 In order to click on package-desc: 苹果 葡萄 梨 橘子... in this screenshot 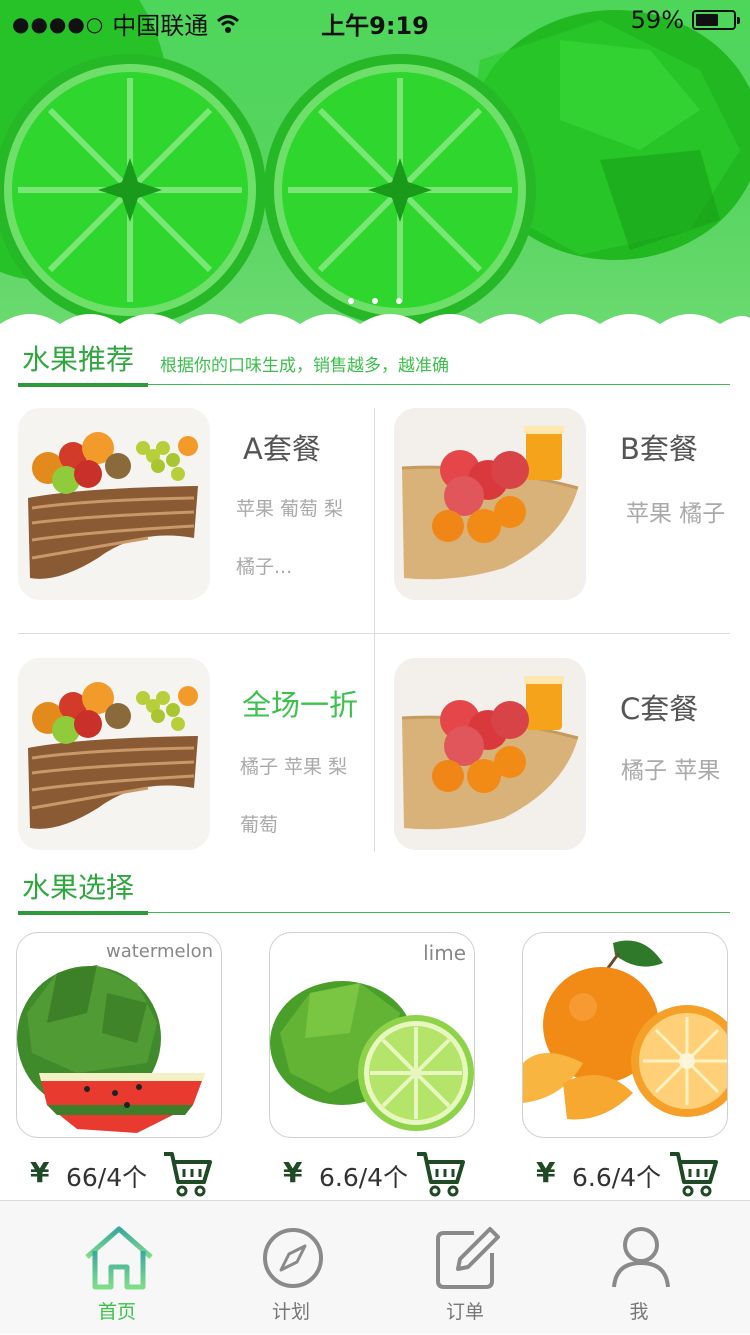, I will do `click(290, 538)`.